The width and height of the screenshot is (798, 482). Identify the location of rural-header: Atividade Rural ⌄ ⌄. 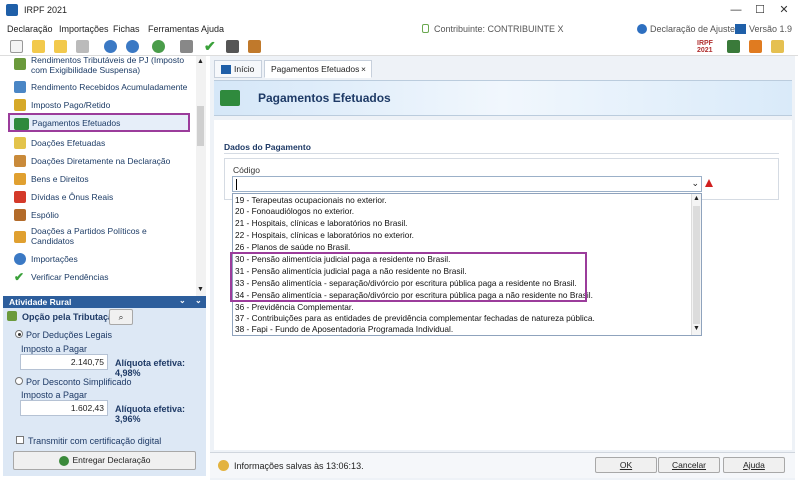
(104, 302).